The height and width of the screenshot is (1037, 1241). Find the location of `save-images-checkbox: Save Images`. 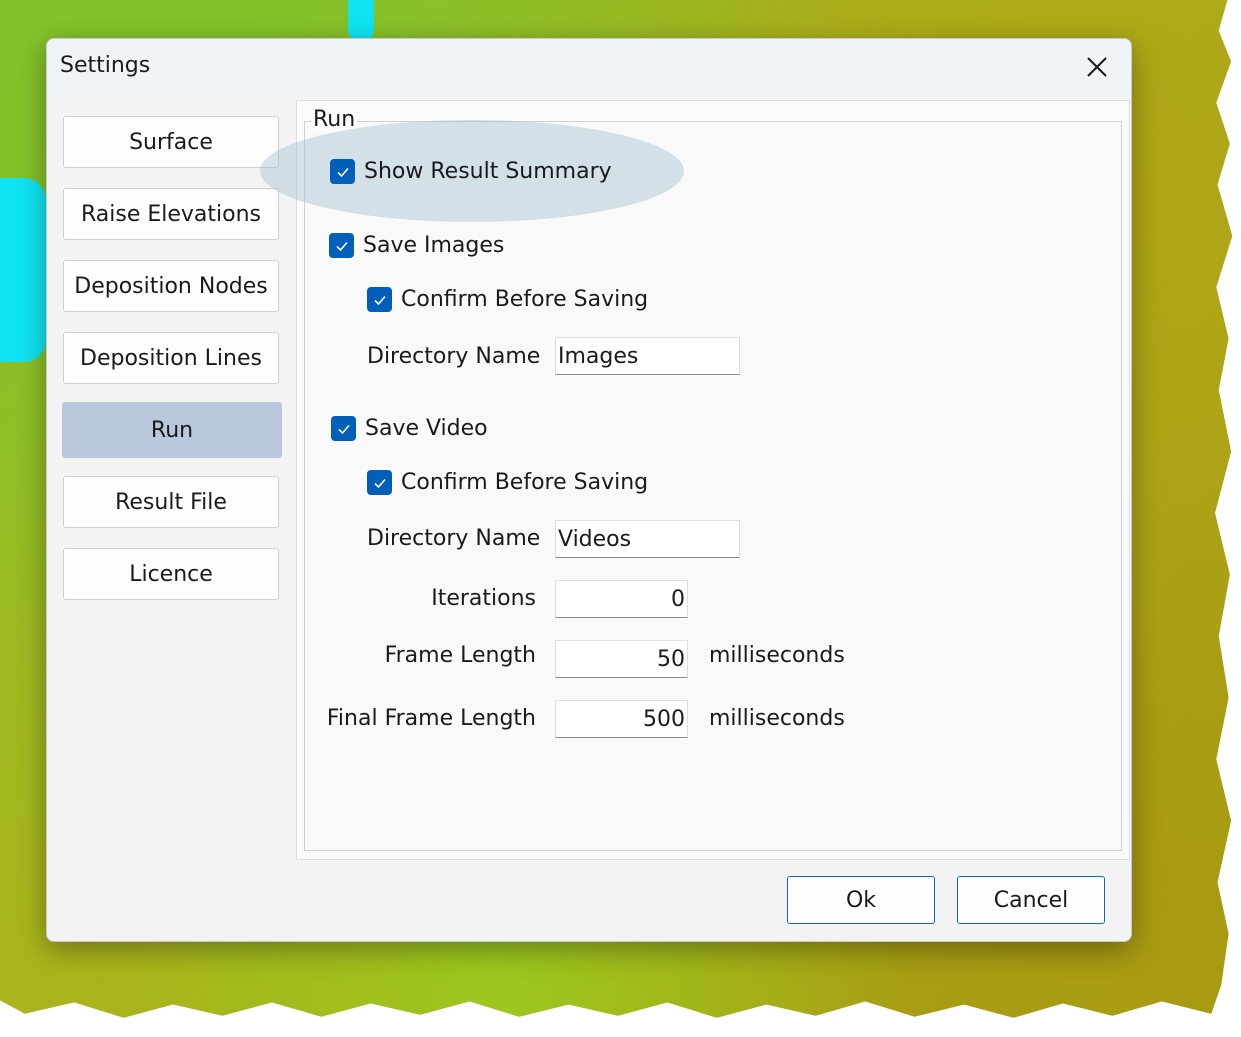

save-images-checkbox: Save Images is located at coordinates (416, 245).